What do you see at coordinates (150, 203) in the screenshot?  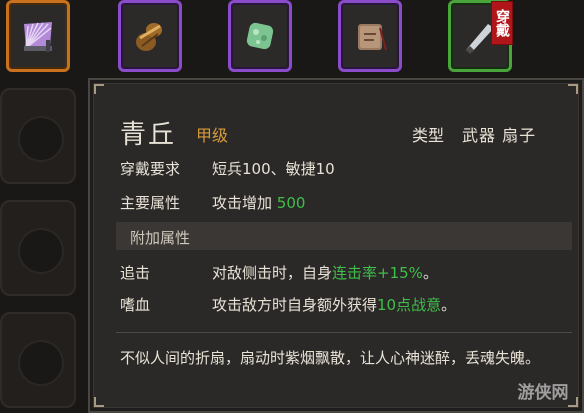 I see `main-attribute-label: 主要属性` at bounding box center [150, 203].